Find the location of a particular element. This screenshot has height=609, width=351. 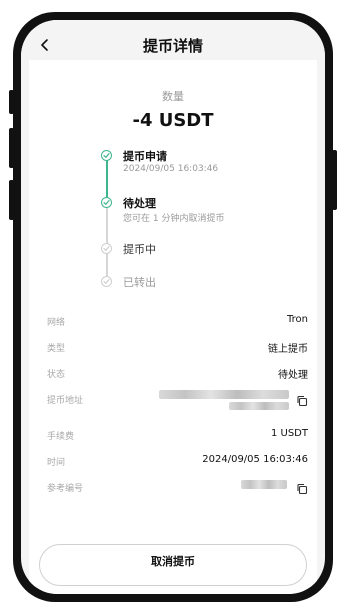

network-value: Tron is located at coordinates (297, 319).